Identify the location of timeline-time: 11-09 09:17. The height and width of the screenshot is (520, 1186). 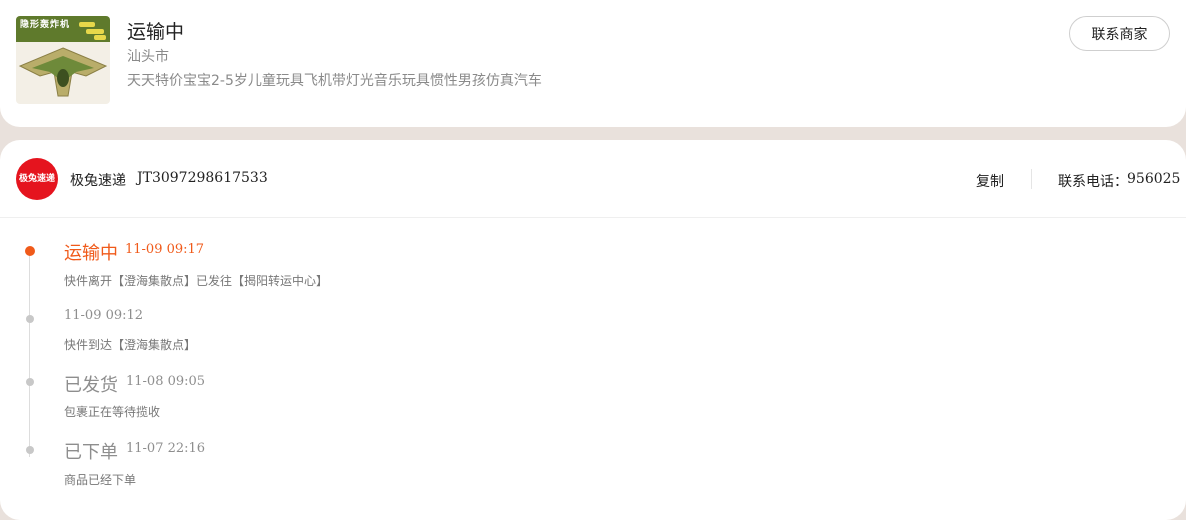
(165, 249).